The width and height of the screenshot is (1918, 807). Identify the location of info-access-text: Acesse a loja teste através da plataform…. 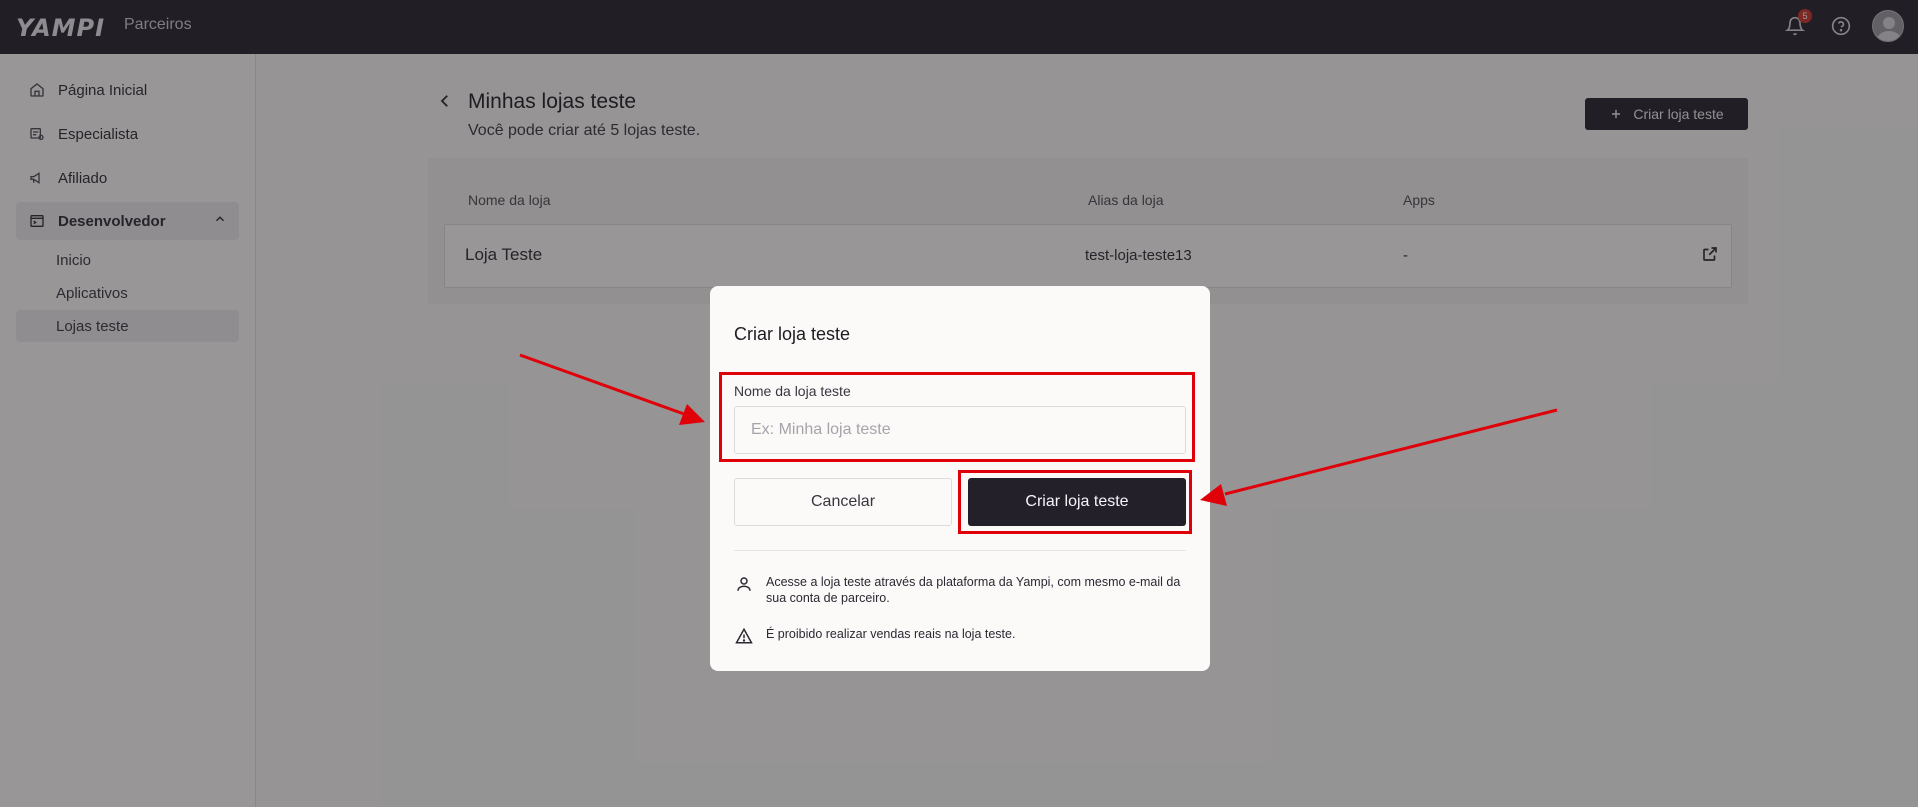
(973, 590).